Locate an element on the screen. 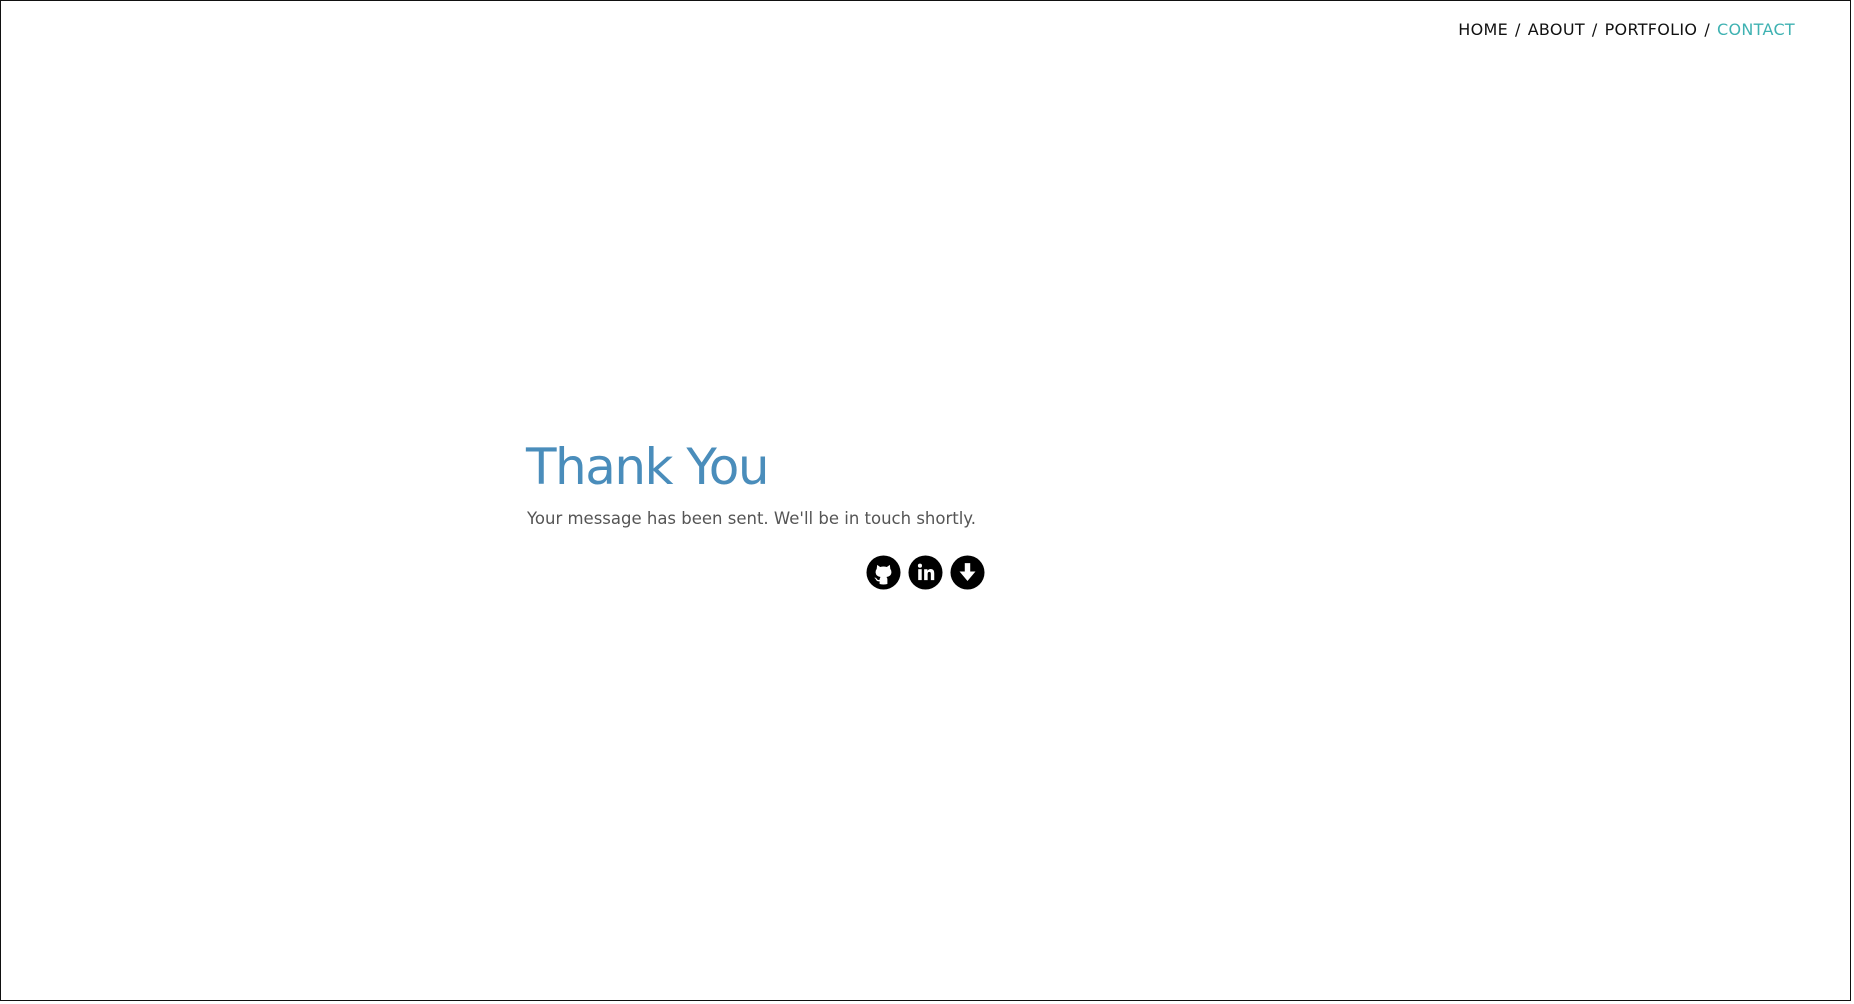 The width and height of the screenshot is (1854, 1004). download-link is located at coordinates (967, 572).